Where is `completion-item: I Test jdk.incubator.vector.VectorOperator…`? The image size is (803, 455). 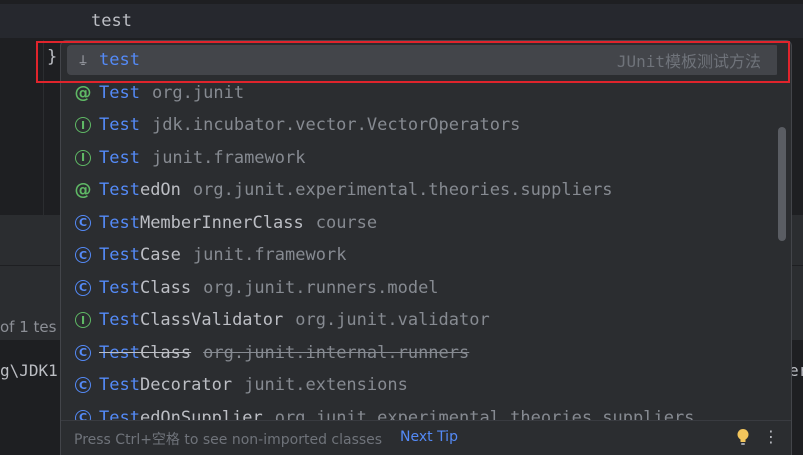
completion-item: I Test jdk.incubator.vector.VectorOperator… is located at coordinates (422, 125).